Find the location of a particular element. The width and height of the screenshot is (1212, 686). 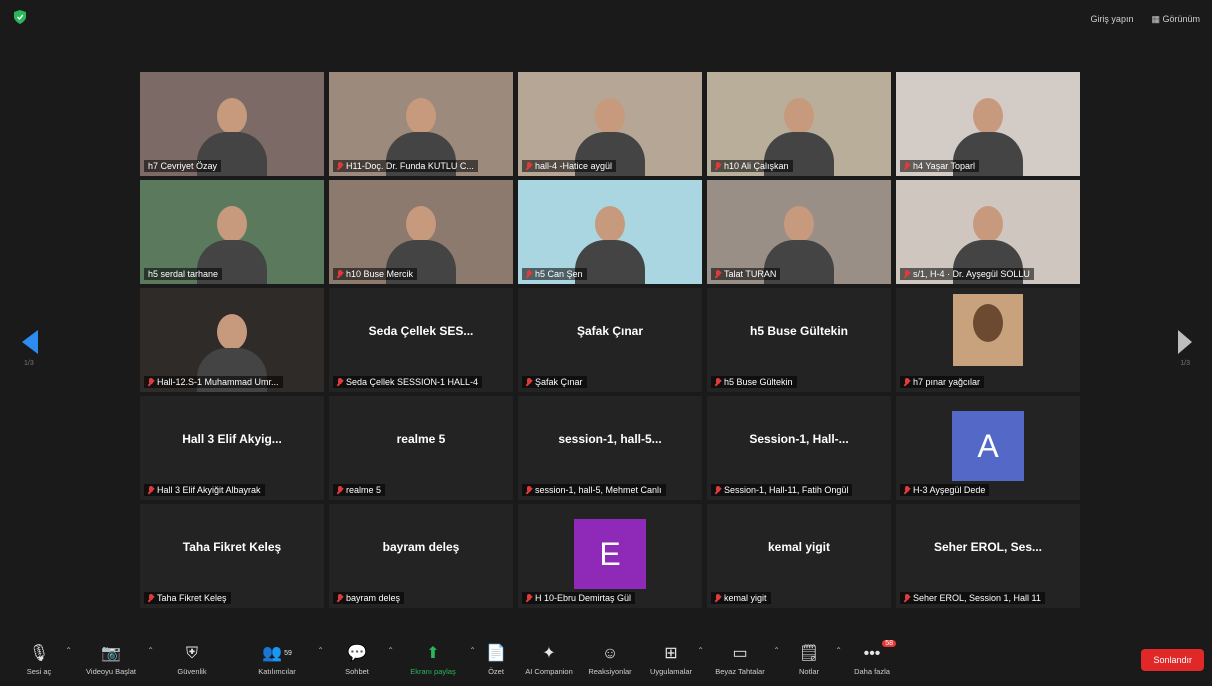

participant-tile: h10 Ali Çalışkan is located at coordinates (799, 124).